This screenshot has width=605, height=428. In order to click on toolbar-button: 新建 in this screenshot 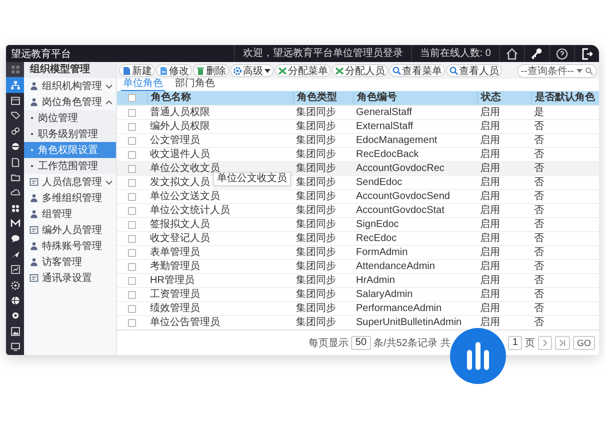, I will do `click(137, 70)`.